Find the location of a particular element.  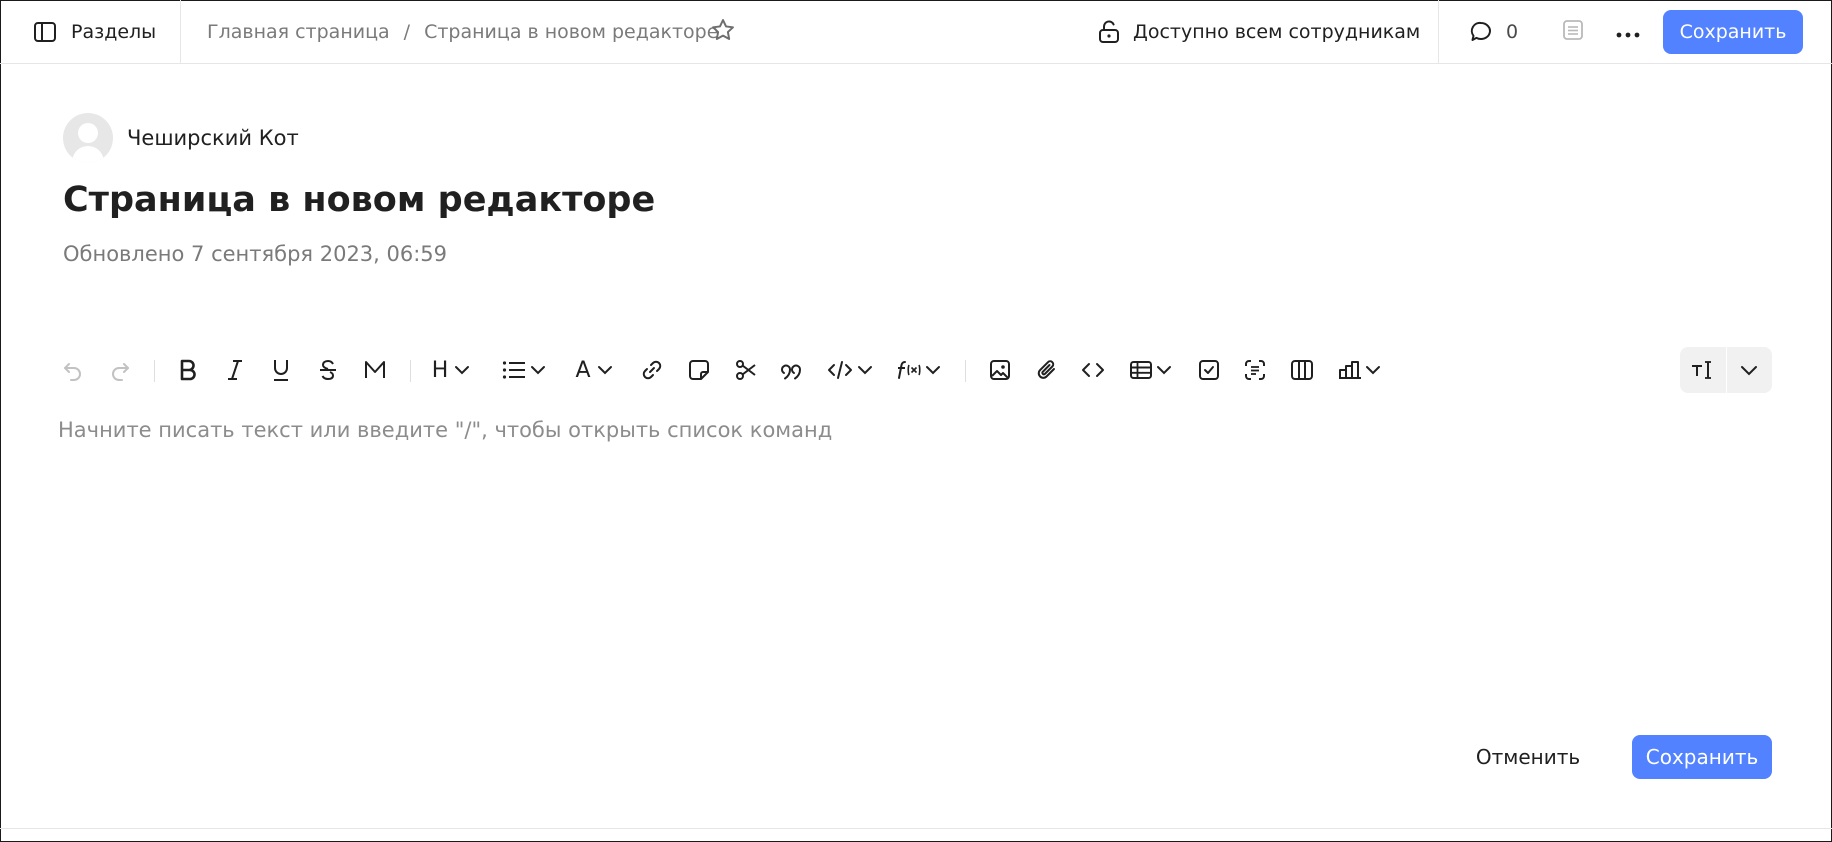

cancel-button: Отменить is located at coordinates (1528, 757).